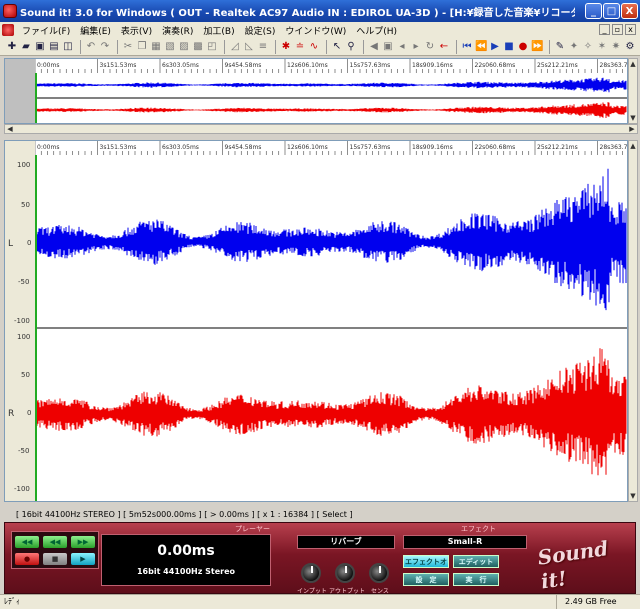 This screenshot has width=640, height=609. What do you see at coordinates (54, 47) in the screenshot?
I see `print-icon: ▤` at bounding box center [54, 47].